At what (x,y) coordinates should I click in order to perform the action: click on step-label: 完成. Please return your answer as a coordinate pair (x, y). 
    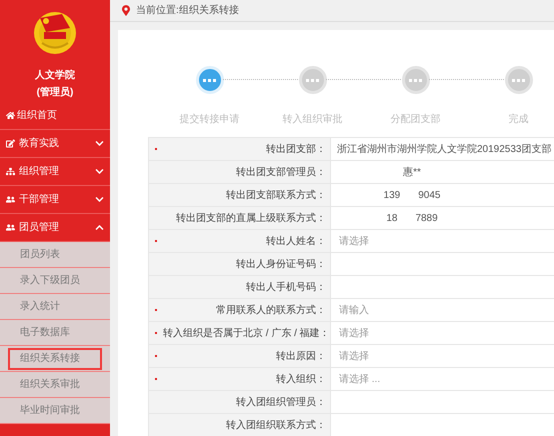
    Looking at the image, I should click on (518, 119).